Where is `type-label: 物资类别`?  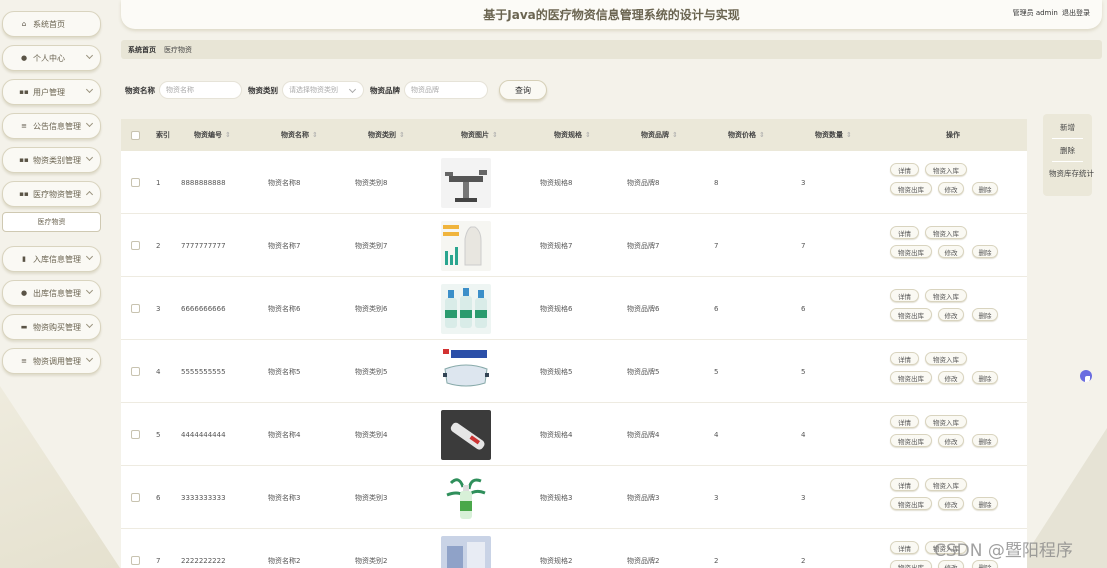
type-label: 物资类别 is located at coordinates (263, 90).